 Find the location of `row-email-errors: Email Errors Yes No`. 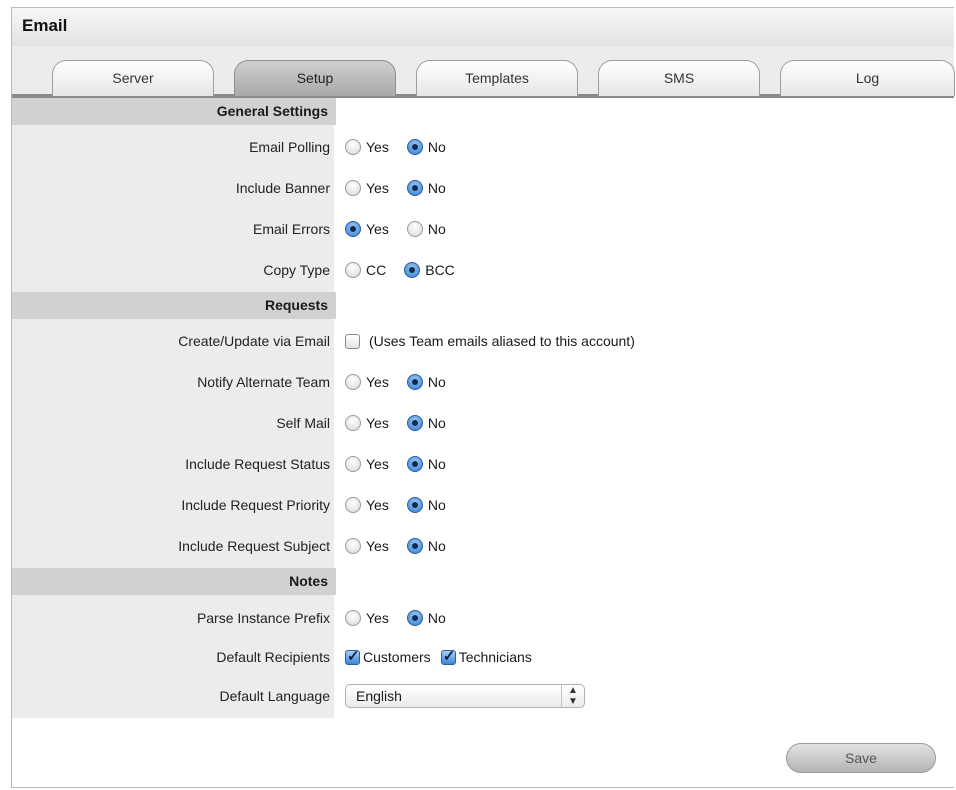

row-email-errors: Email Errors Yes No is located at coordinates (483, 229).